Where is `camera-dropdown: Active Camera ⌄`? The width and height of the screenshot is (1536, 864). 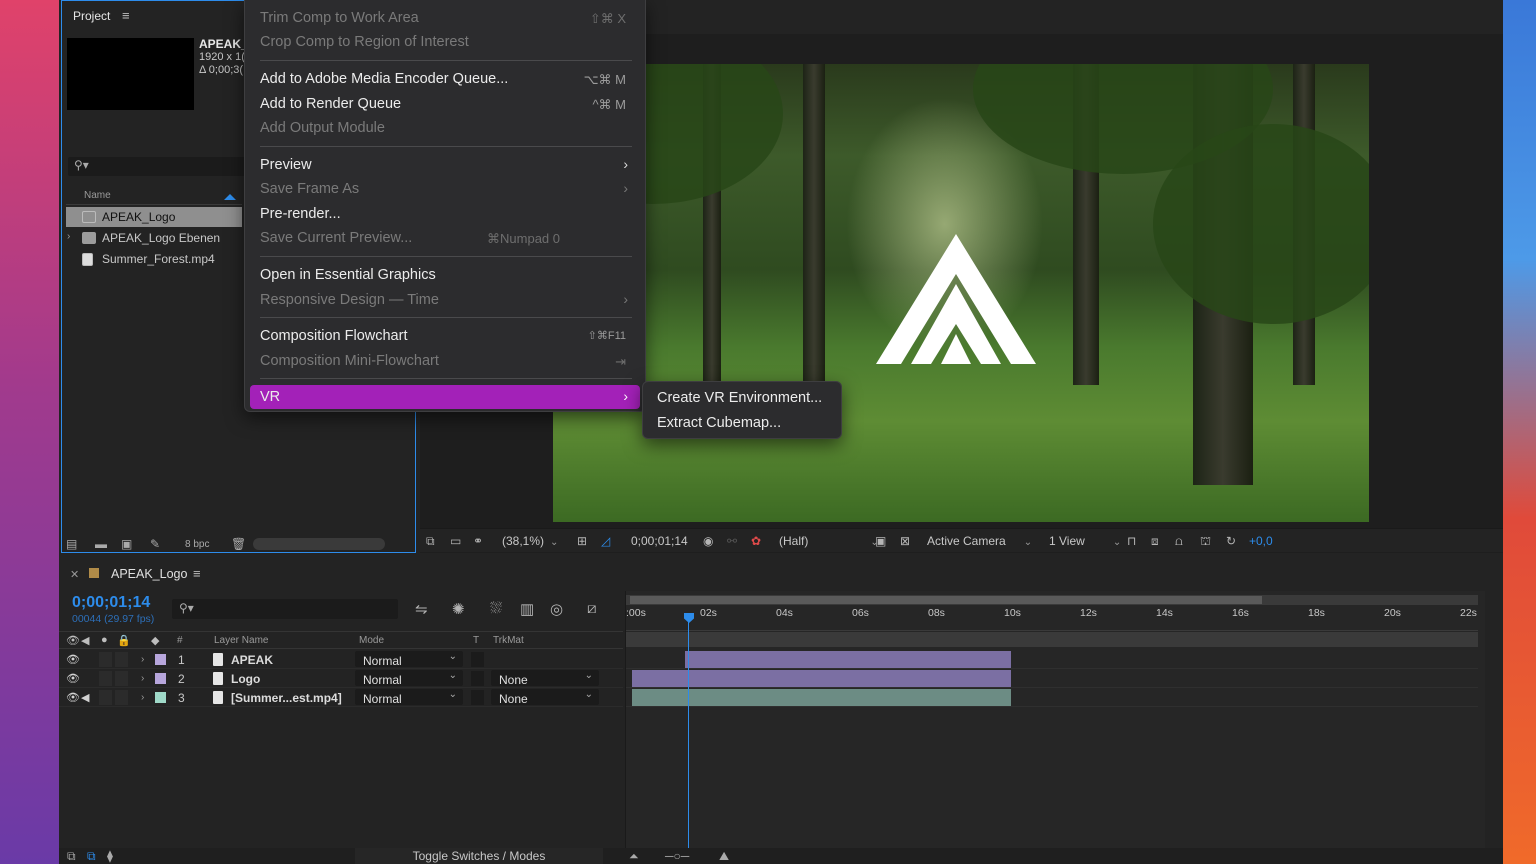 camera-dropdown: Active Camera ⌄ is located at coordinates (979, 541).